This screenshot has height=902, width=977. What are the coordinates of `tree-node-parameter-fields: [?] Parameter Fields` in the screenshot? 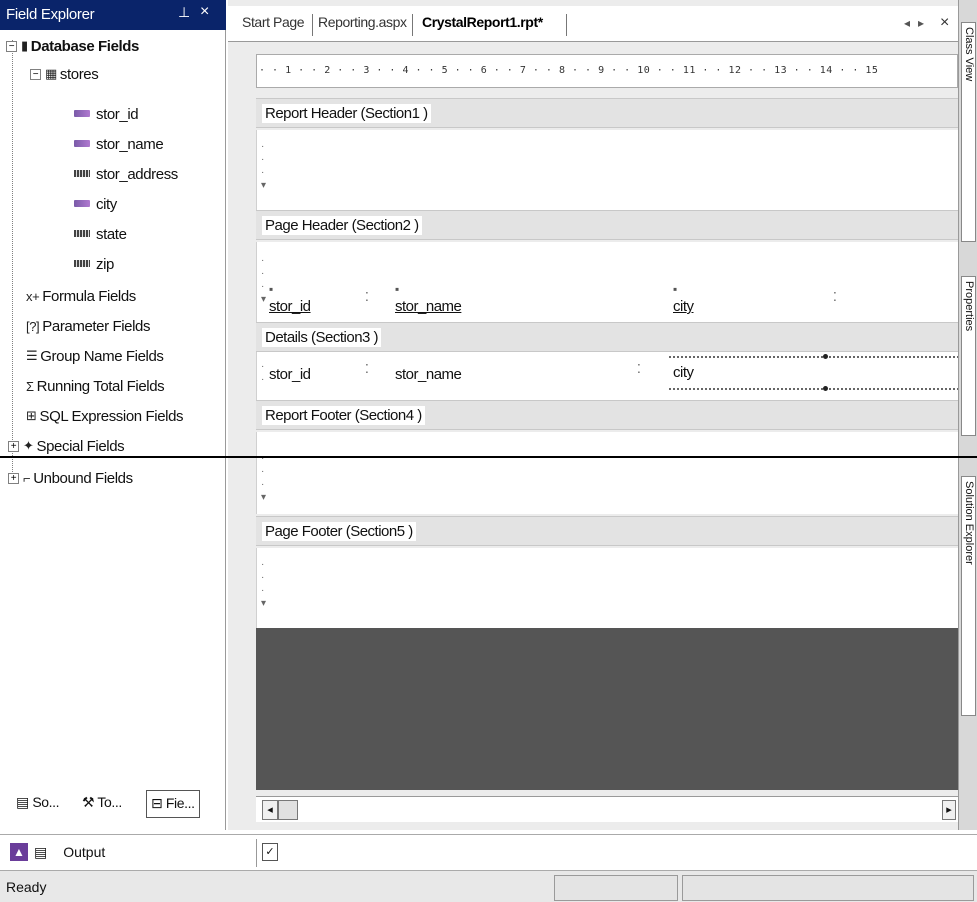 It's located at (88, 326).